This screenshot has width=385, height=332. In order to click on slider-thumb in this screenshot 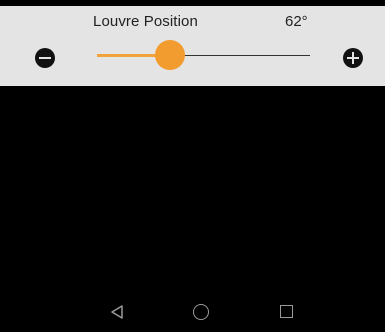, I will do `click(170, 55)`.